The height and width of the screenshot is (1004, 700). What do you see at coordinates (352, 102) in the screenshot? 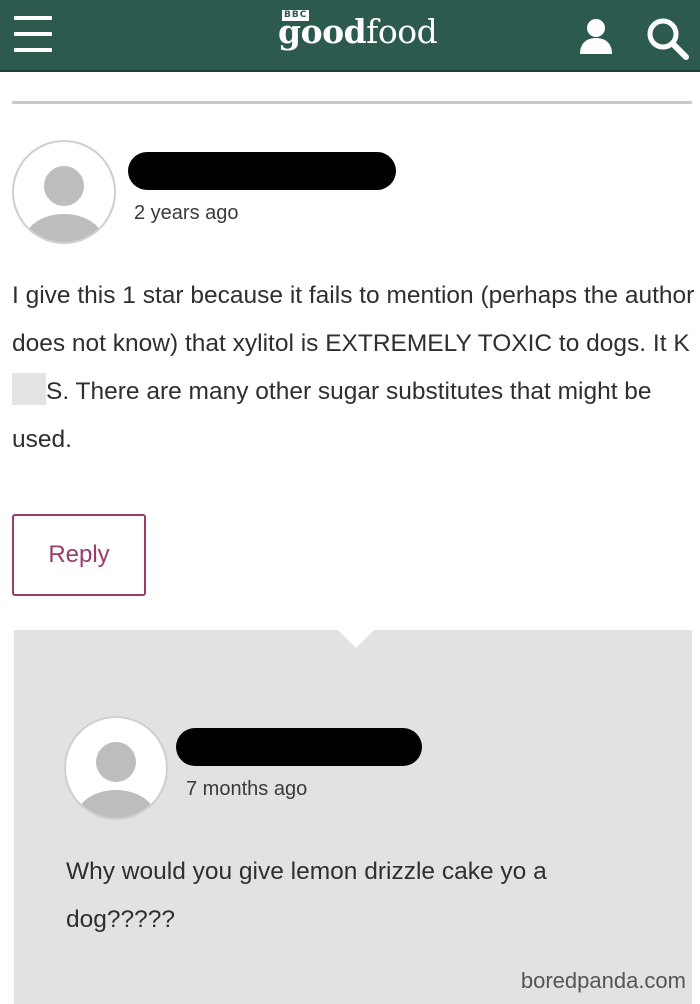
I see `section-divider` at bounding box center [352, 102].